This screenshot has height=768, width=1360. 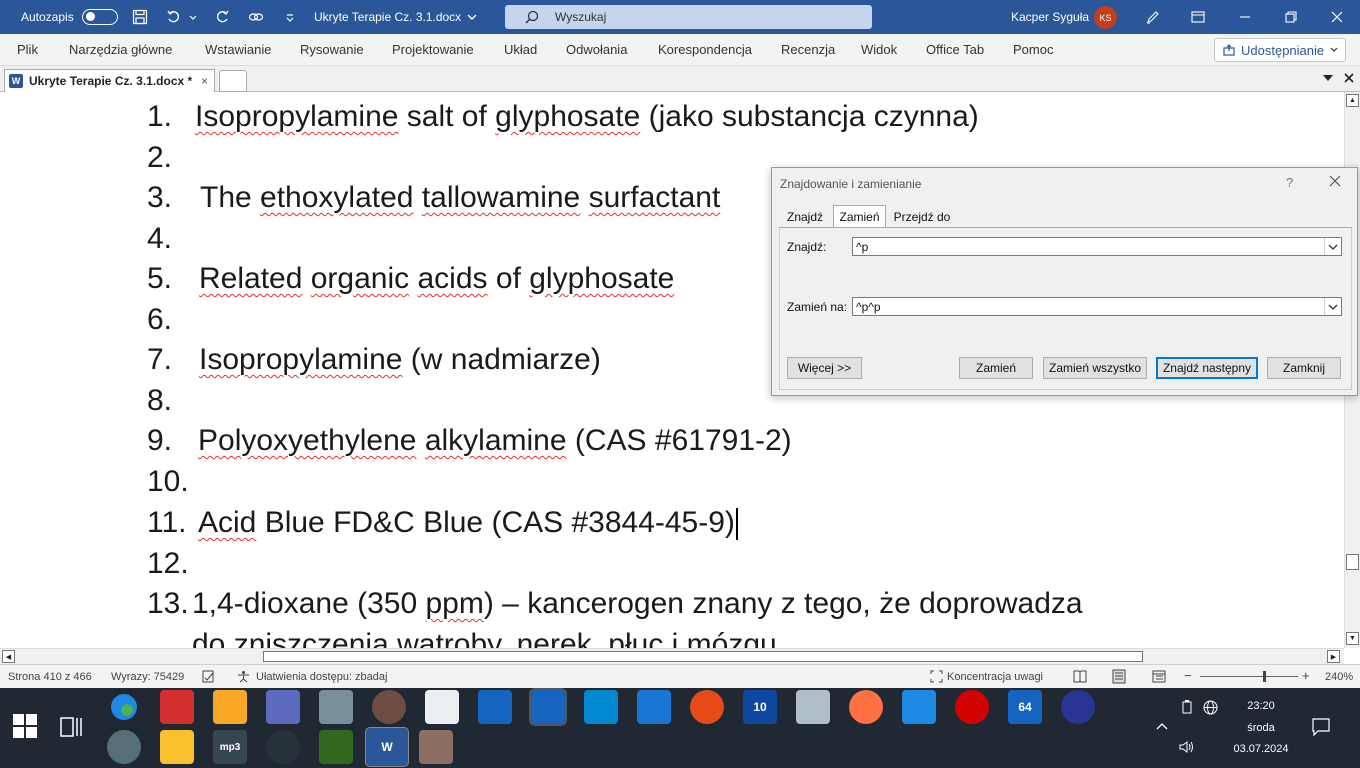 I want to click on windows-start-icon, so click(x=25, y=726).